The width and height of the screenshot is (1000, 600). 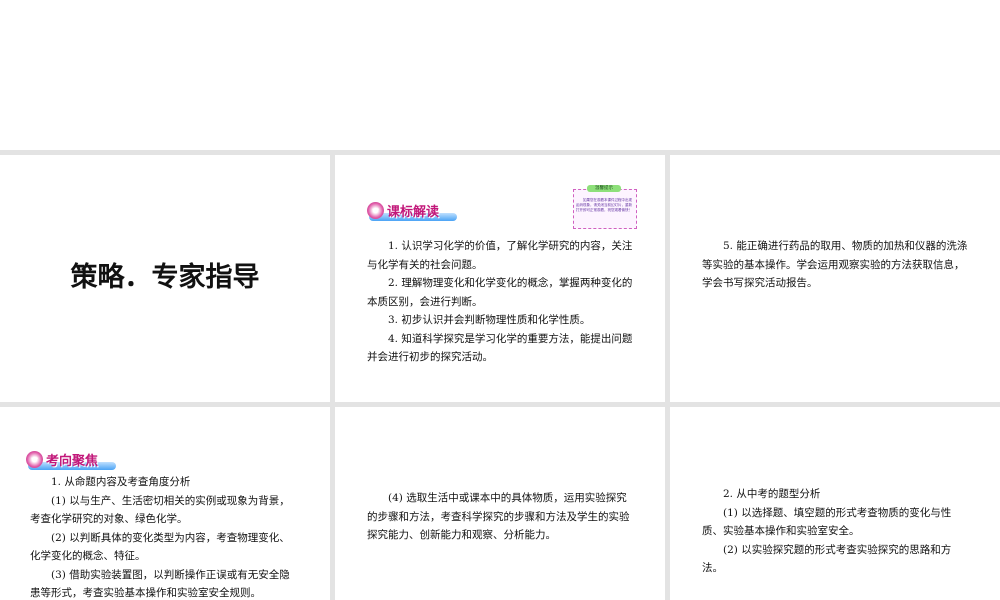 I want to click on banner-label: 课标解读, so click(x=413, y=212).